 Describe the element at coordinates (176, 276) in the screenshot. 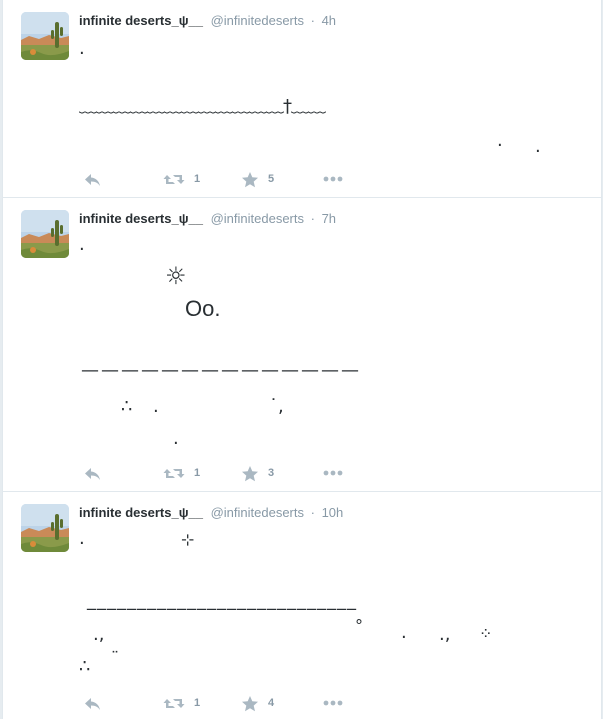

I see `tweet-text-line: ☼` at that location.